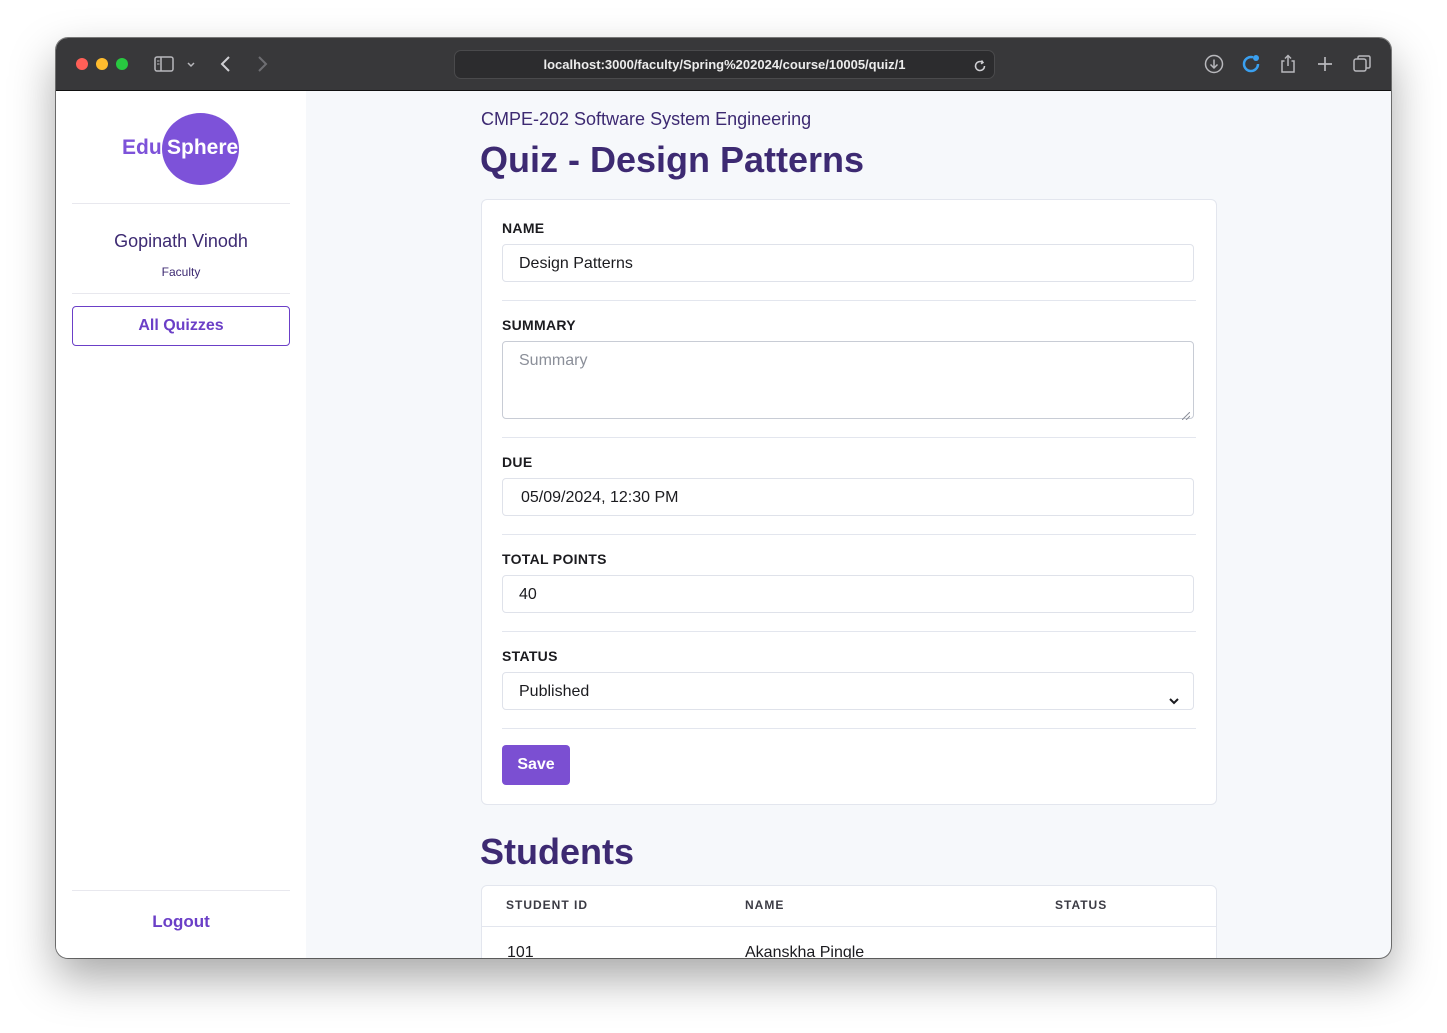 The image size is (1447, 1033). Describe the element at coordinates (1325, 64) in the screenshot. I see `new-tab-icon` at that location.